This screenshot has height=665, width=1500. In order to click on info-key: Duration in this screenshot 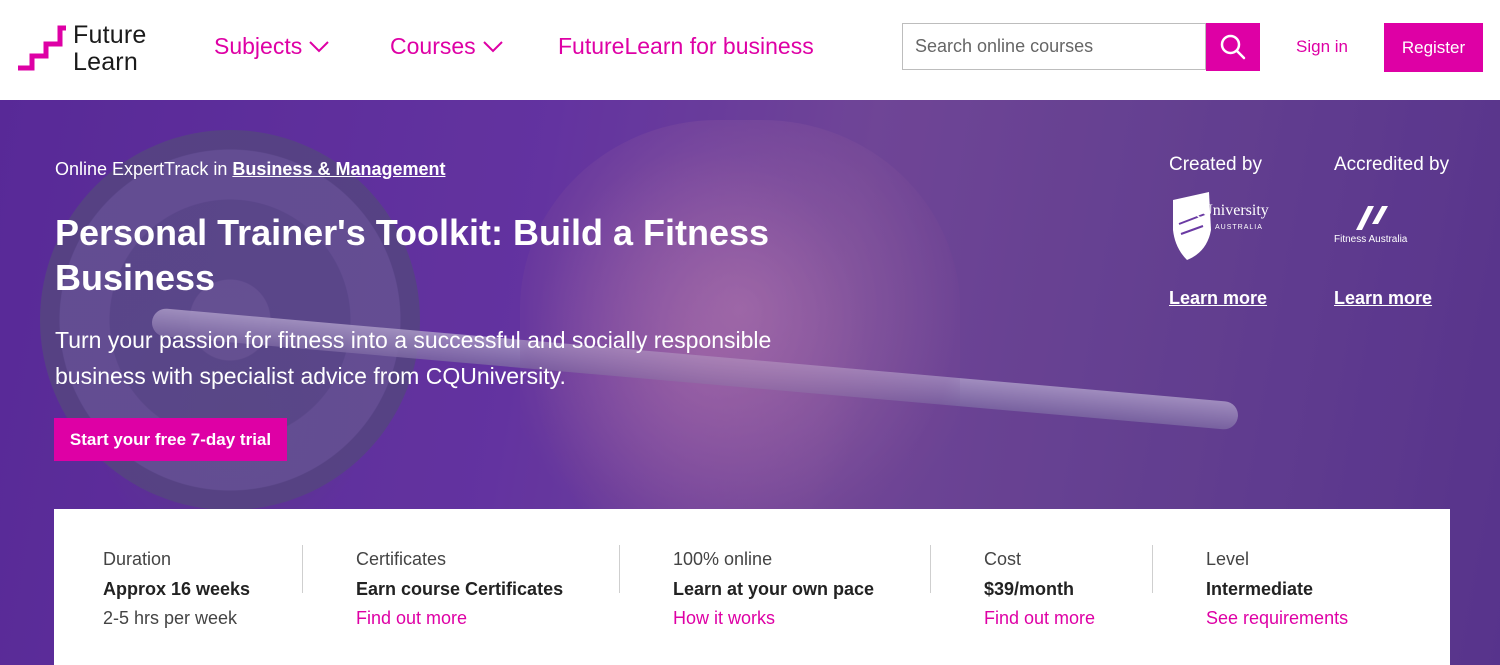, I will do `click(137, 559)`.